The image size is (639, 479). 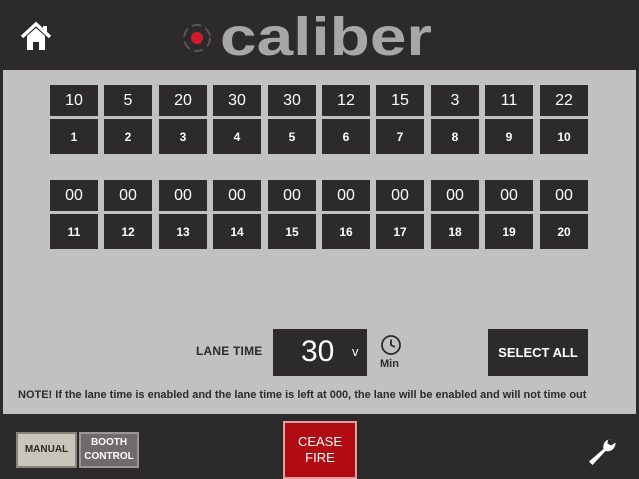 I want to click on header: caliber, so click(x=319, y=35).